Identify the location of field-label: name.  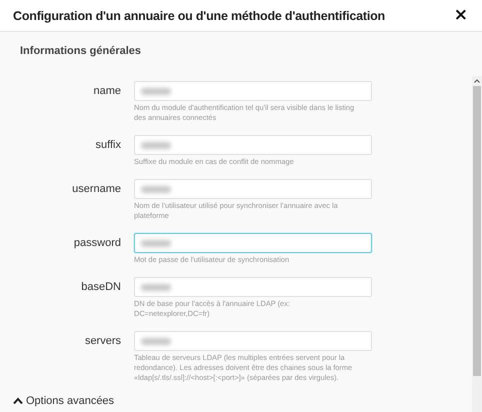
(107, 91).